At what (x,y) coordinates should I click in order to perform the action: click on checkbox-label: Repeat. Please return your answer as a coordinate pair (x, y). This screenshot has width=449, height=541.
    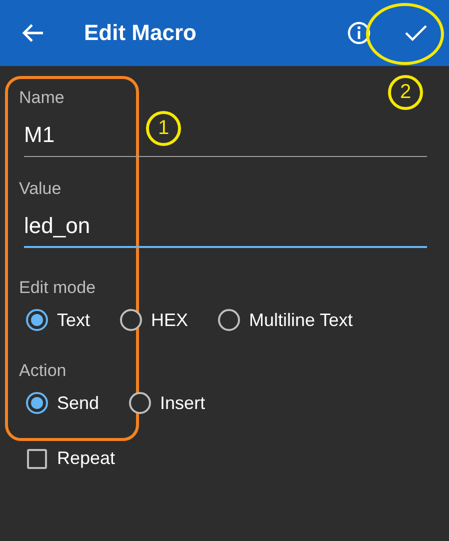
    Looking at the image, I should click on (86, 458).